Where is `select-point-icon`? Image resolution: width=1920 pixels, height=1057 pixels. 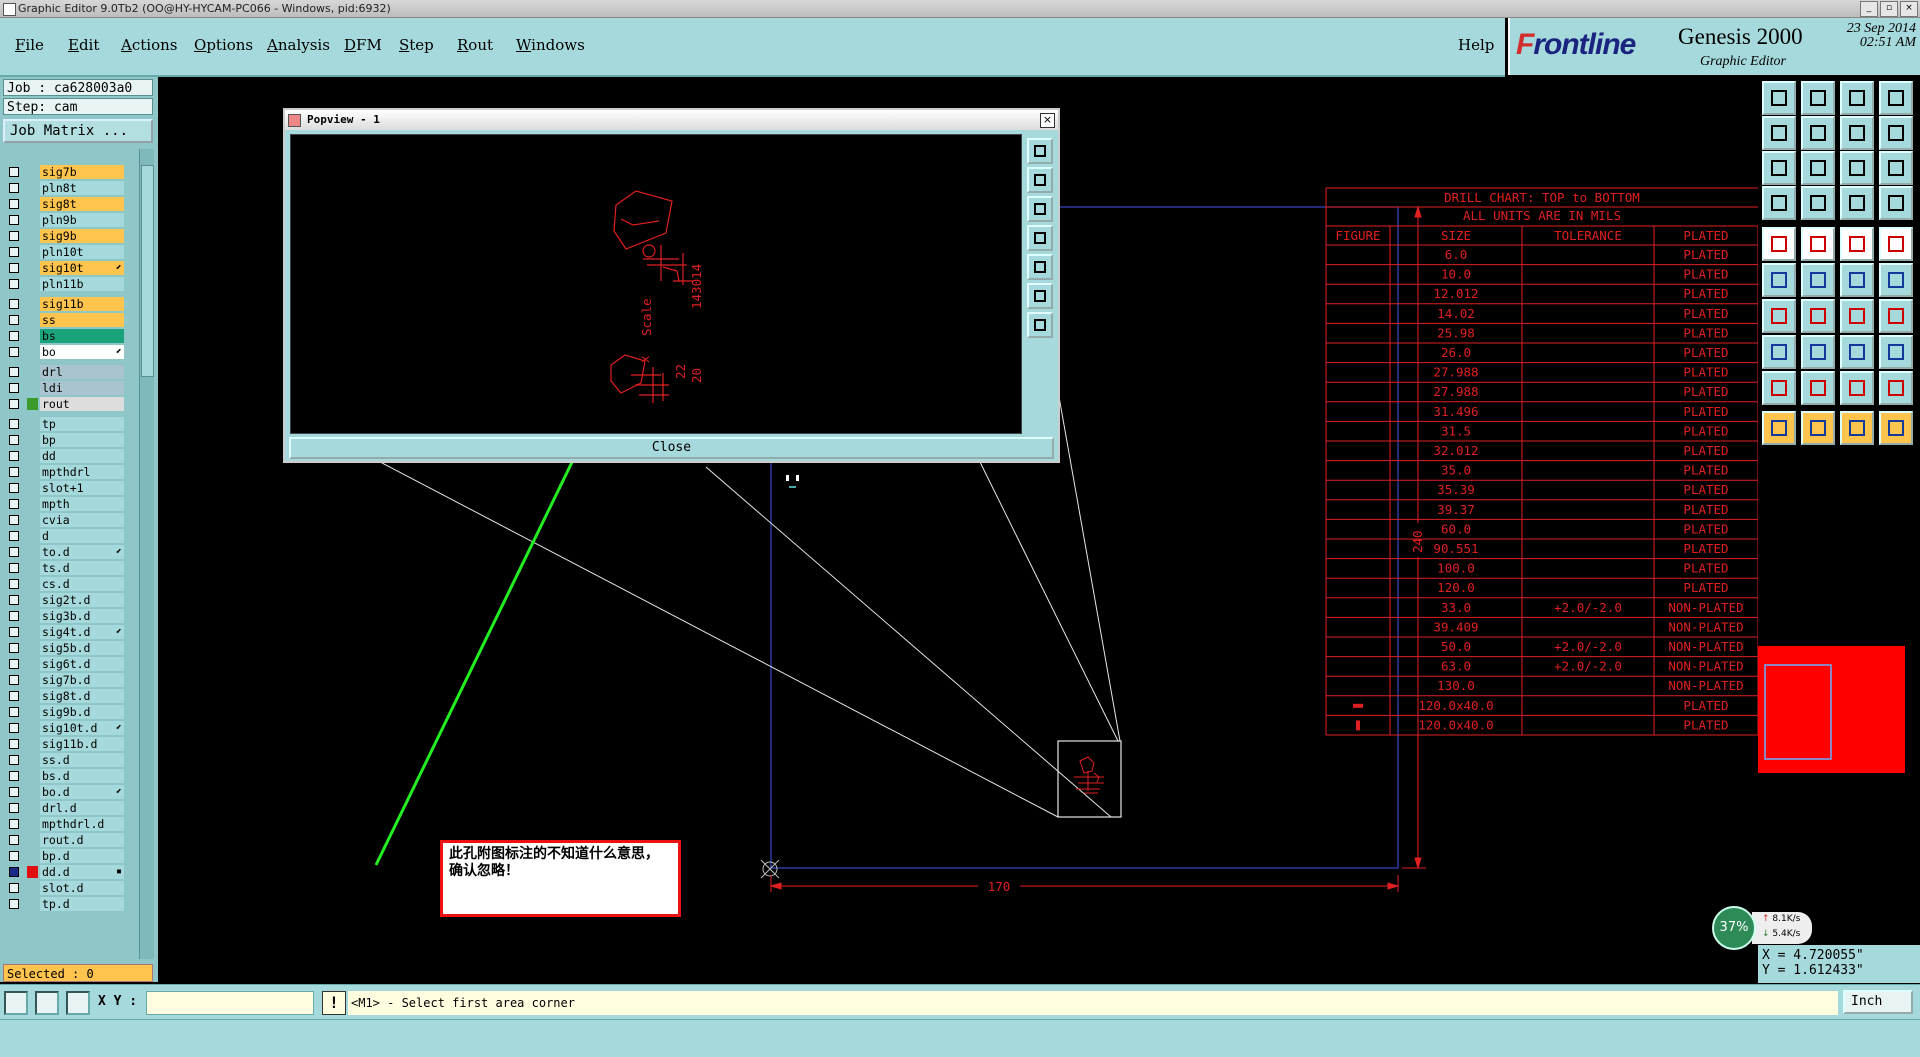
select-point-icon is located at coordinates (1857, 280).